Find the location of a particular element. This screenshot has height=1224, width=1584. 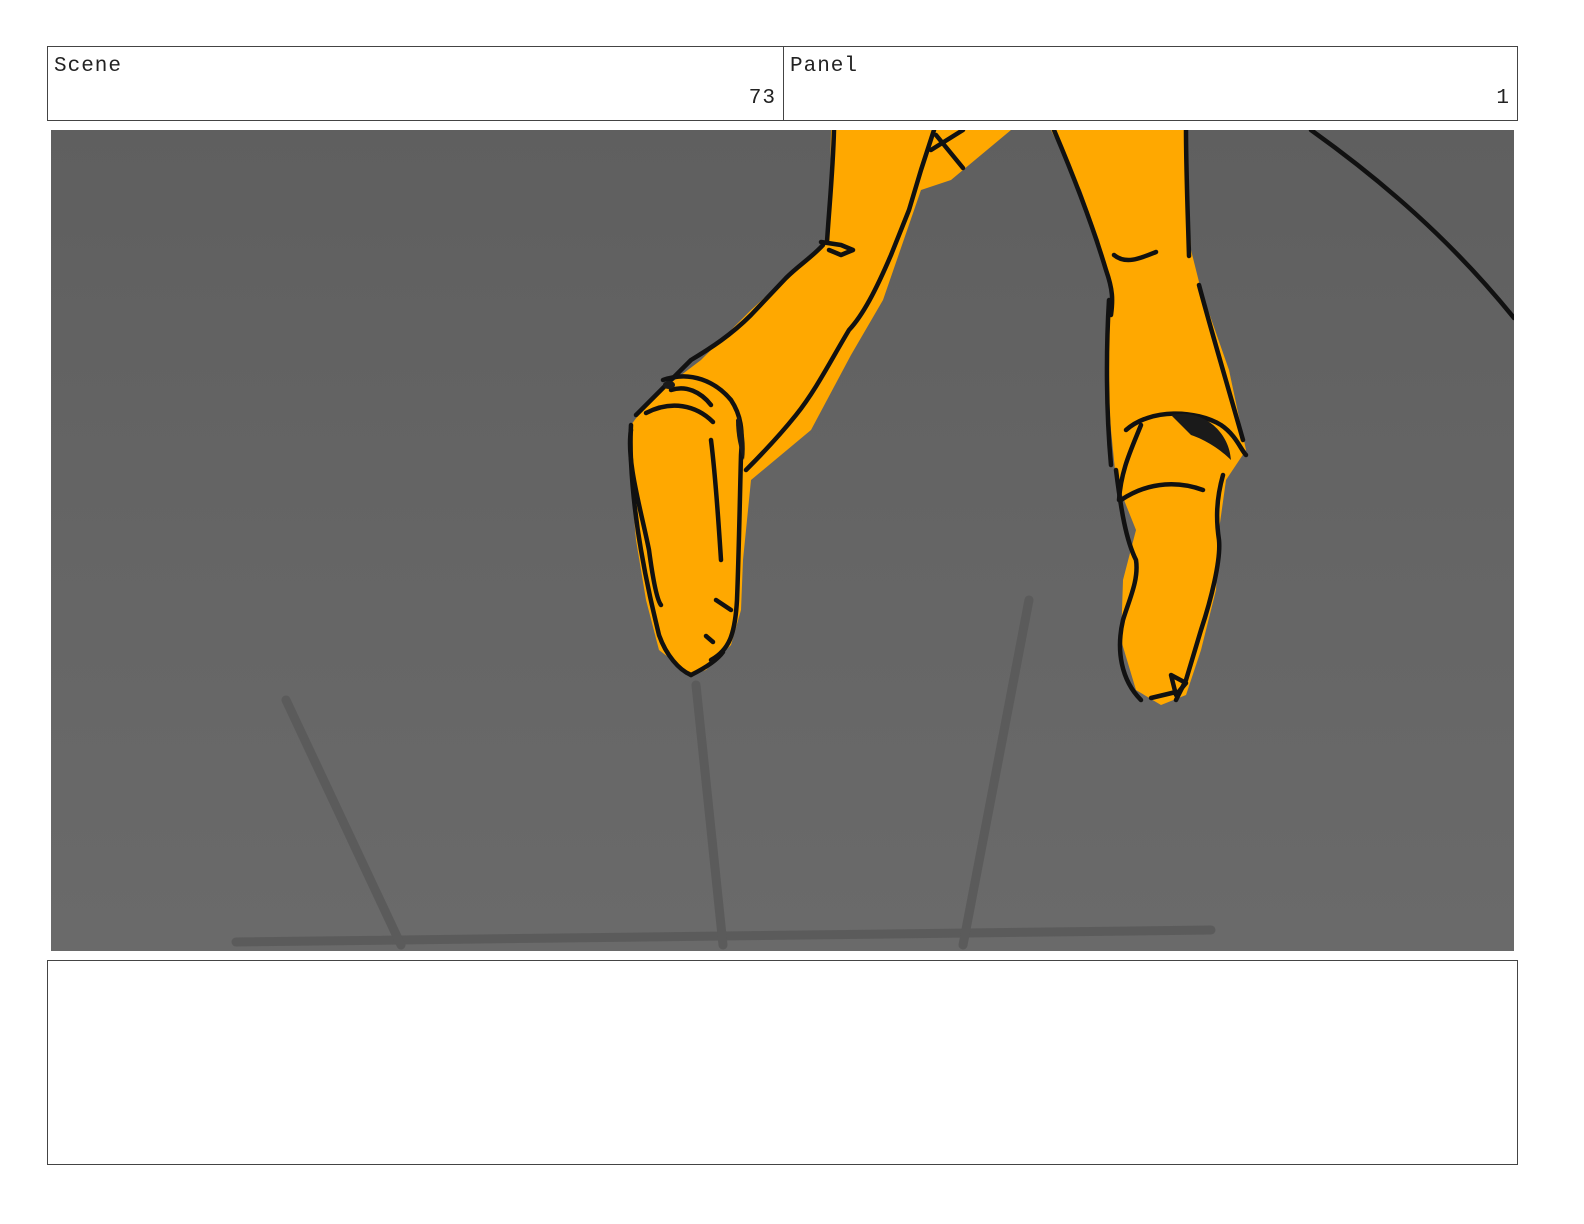

left-leg-shape is located at coordinates (820, 402).